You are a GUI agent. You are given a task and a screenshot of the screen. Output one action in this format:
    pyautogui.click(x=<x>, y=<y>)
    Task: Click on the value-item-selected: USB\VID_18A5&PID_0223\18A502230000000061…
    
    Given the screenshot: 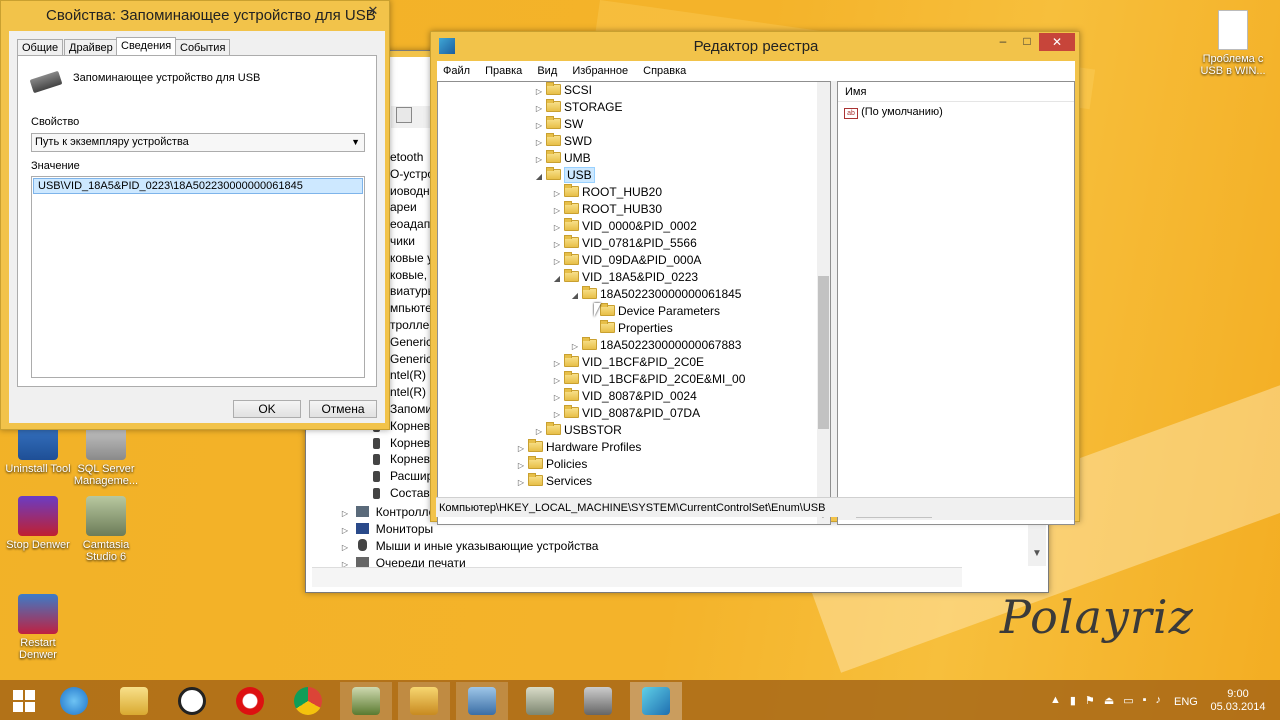 What is the action you would take?
    pyautogui.click(x=198, y=186)
    